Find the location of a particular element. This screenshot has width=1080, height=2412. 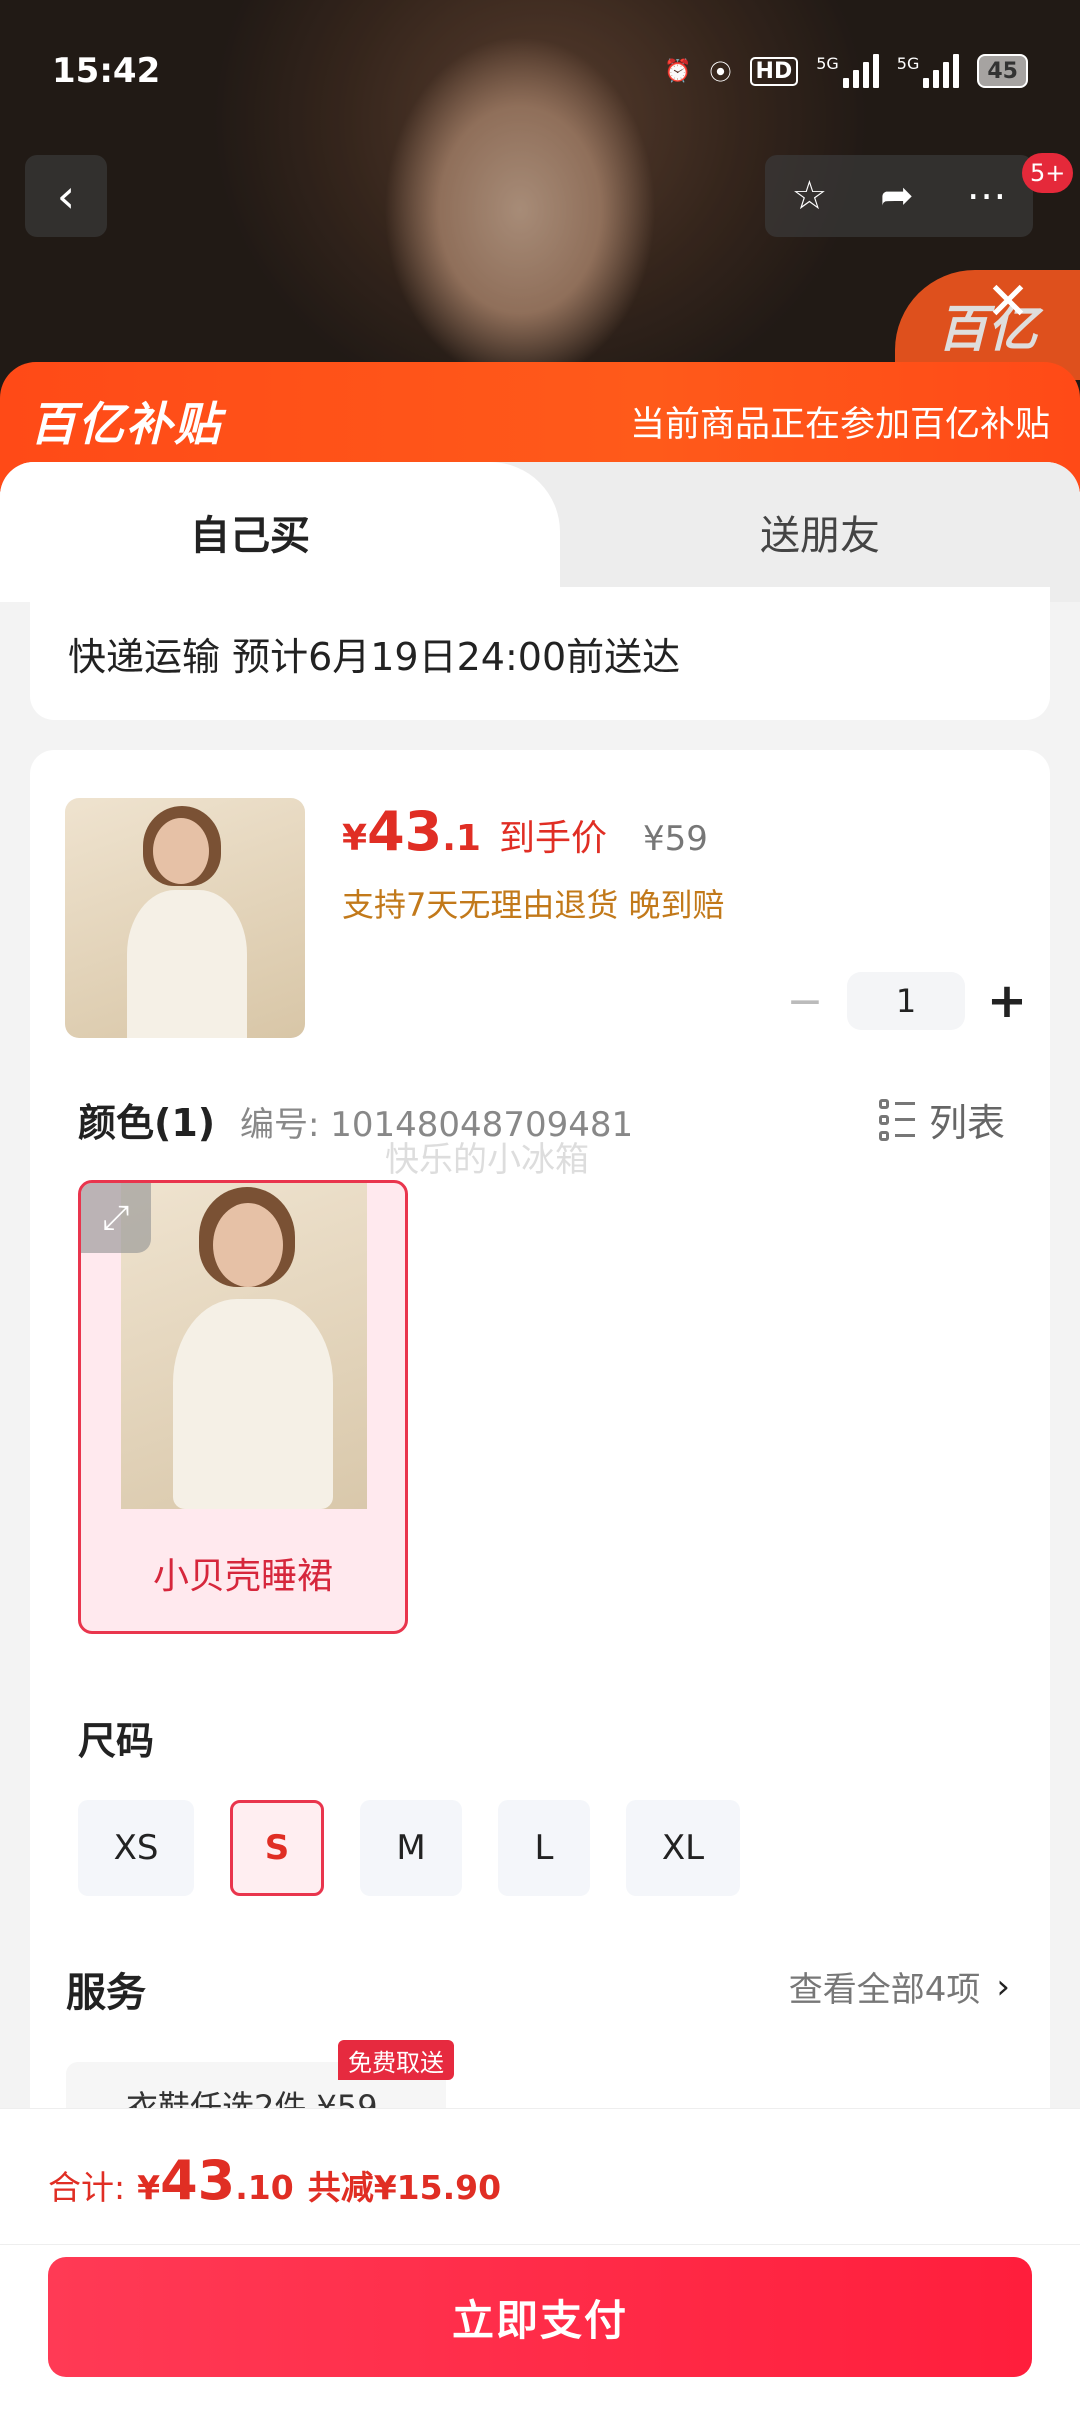

location-icon: ⦿ is located at coordinates (720, 73).